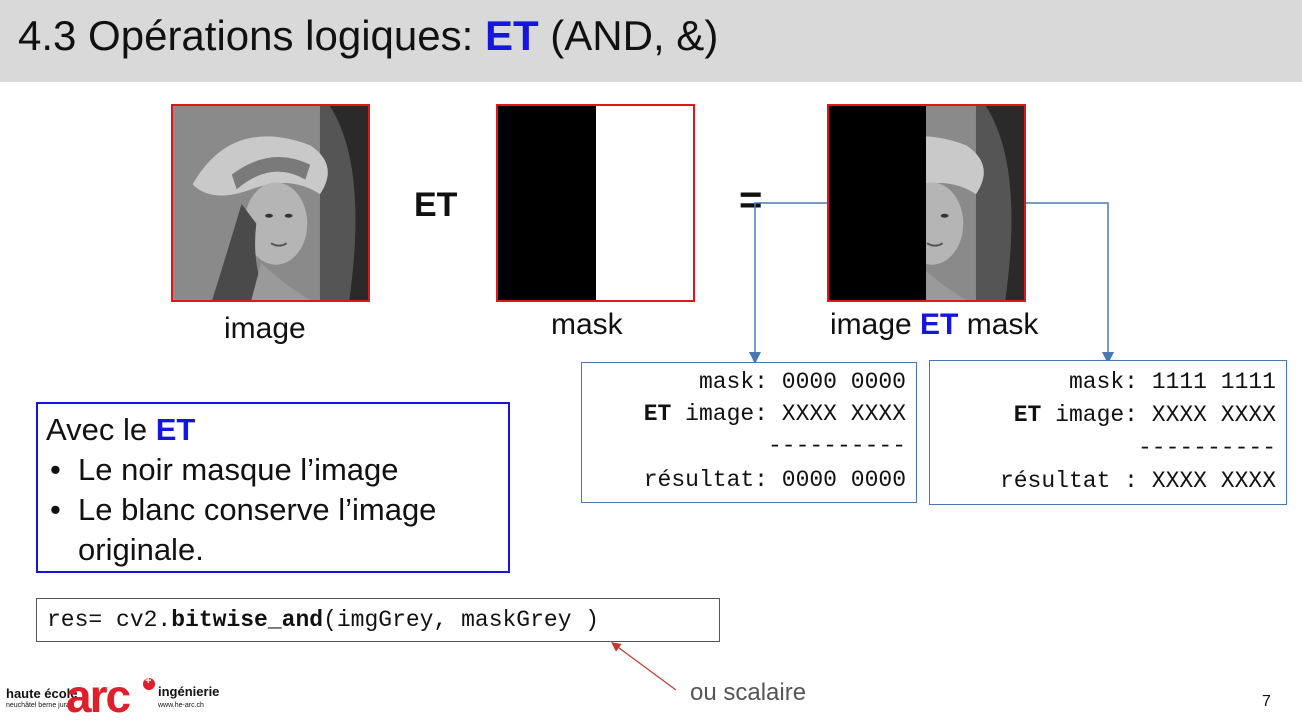  What do you see at coordinates (98, 696) in the screenshot?
I see `logo-brand: arc` at bounding box center [98, 696].